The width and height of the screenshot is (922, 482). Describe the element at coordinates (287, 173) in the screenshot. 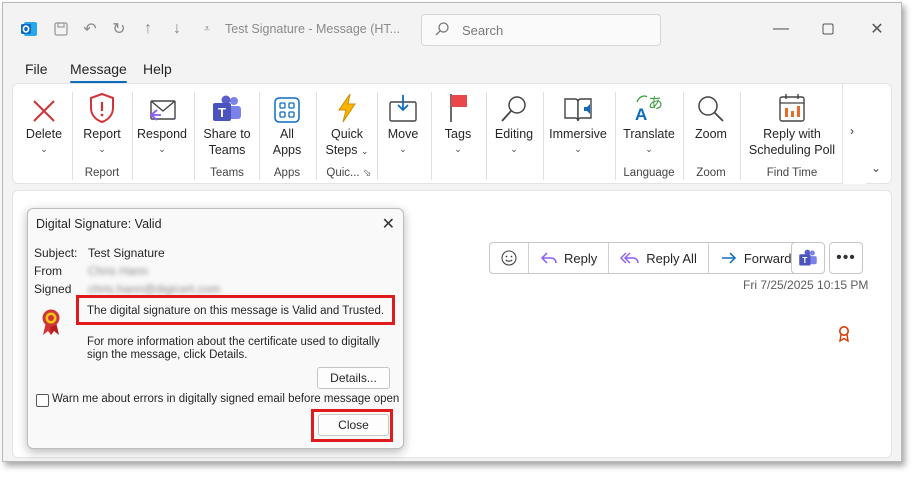

I see `group-apps-label: Apps` at that location.